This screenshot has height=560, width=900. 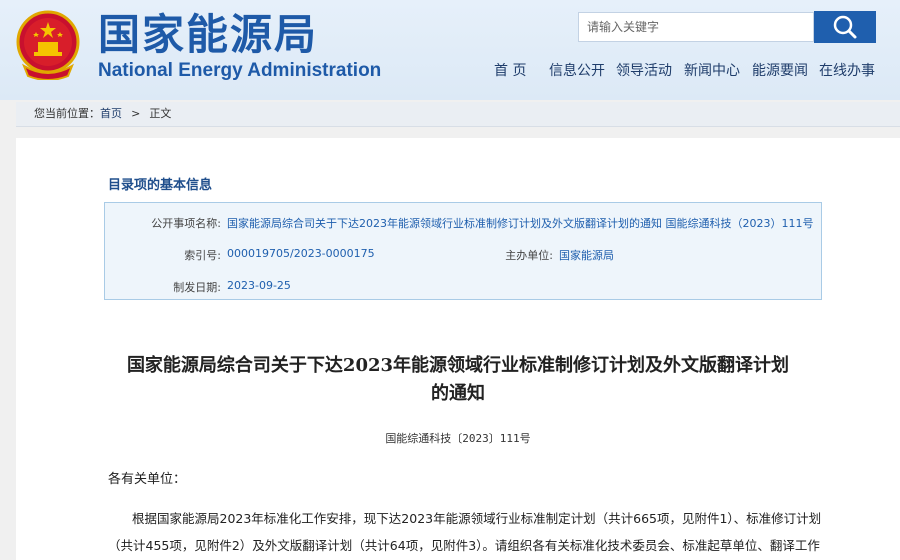 I want to click on search-input, so click(x=696, y=27).